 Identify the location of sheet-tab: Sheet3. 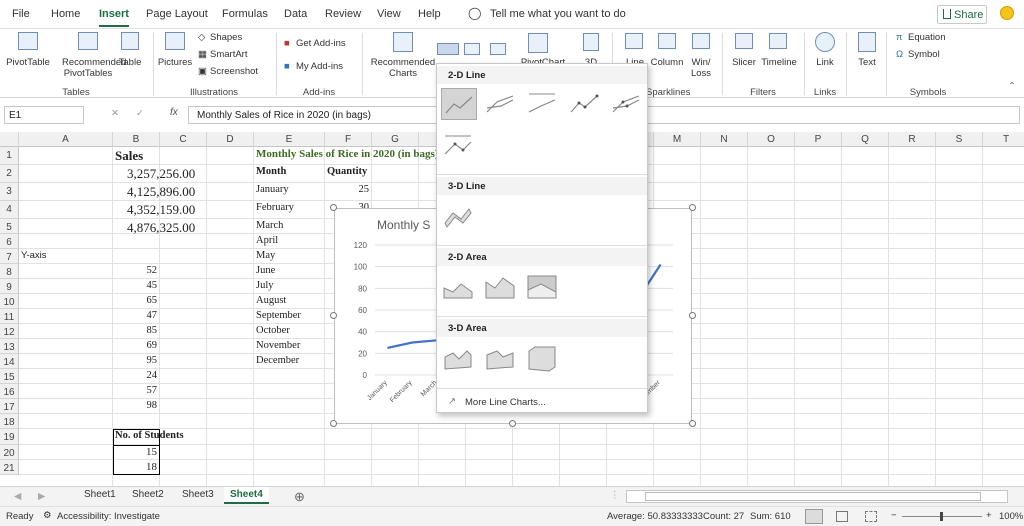
(198, 494).